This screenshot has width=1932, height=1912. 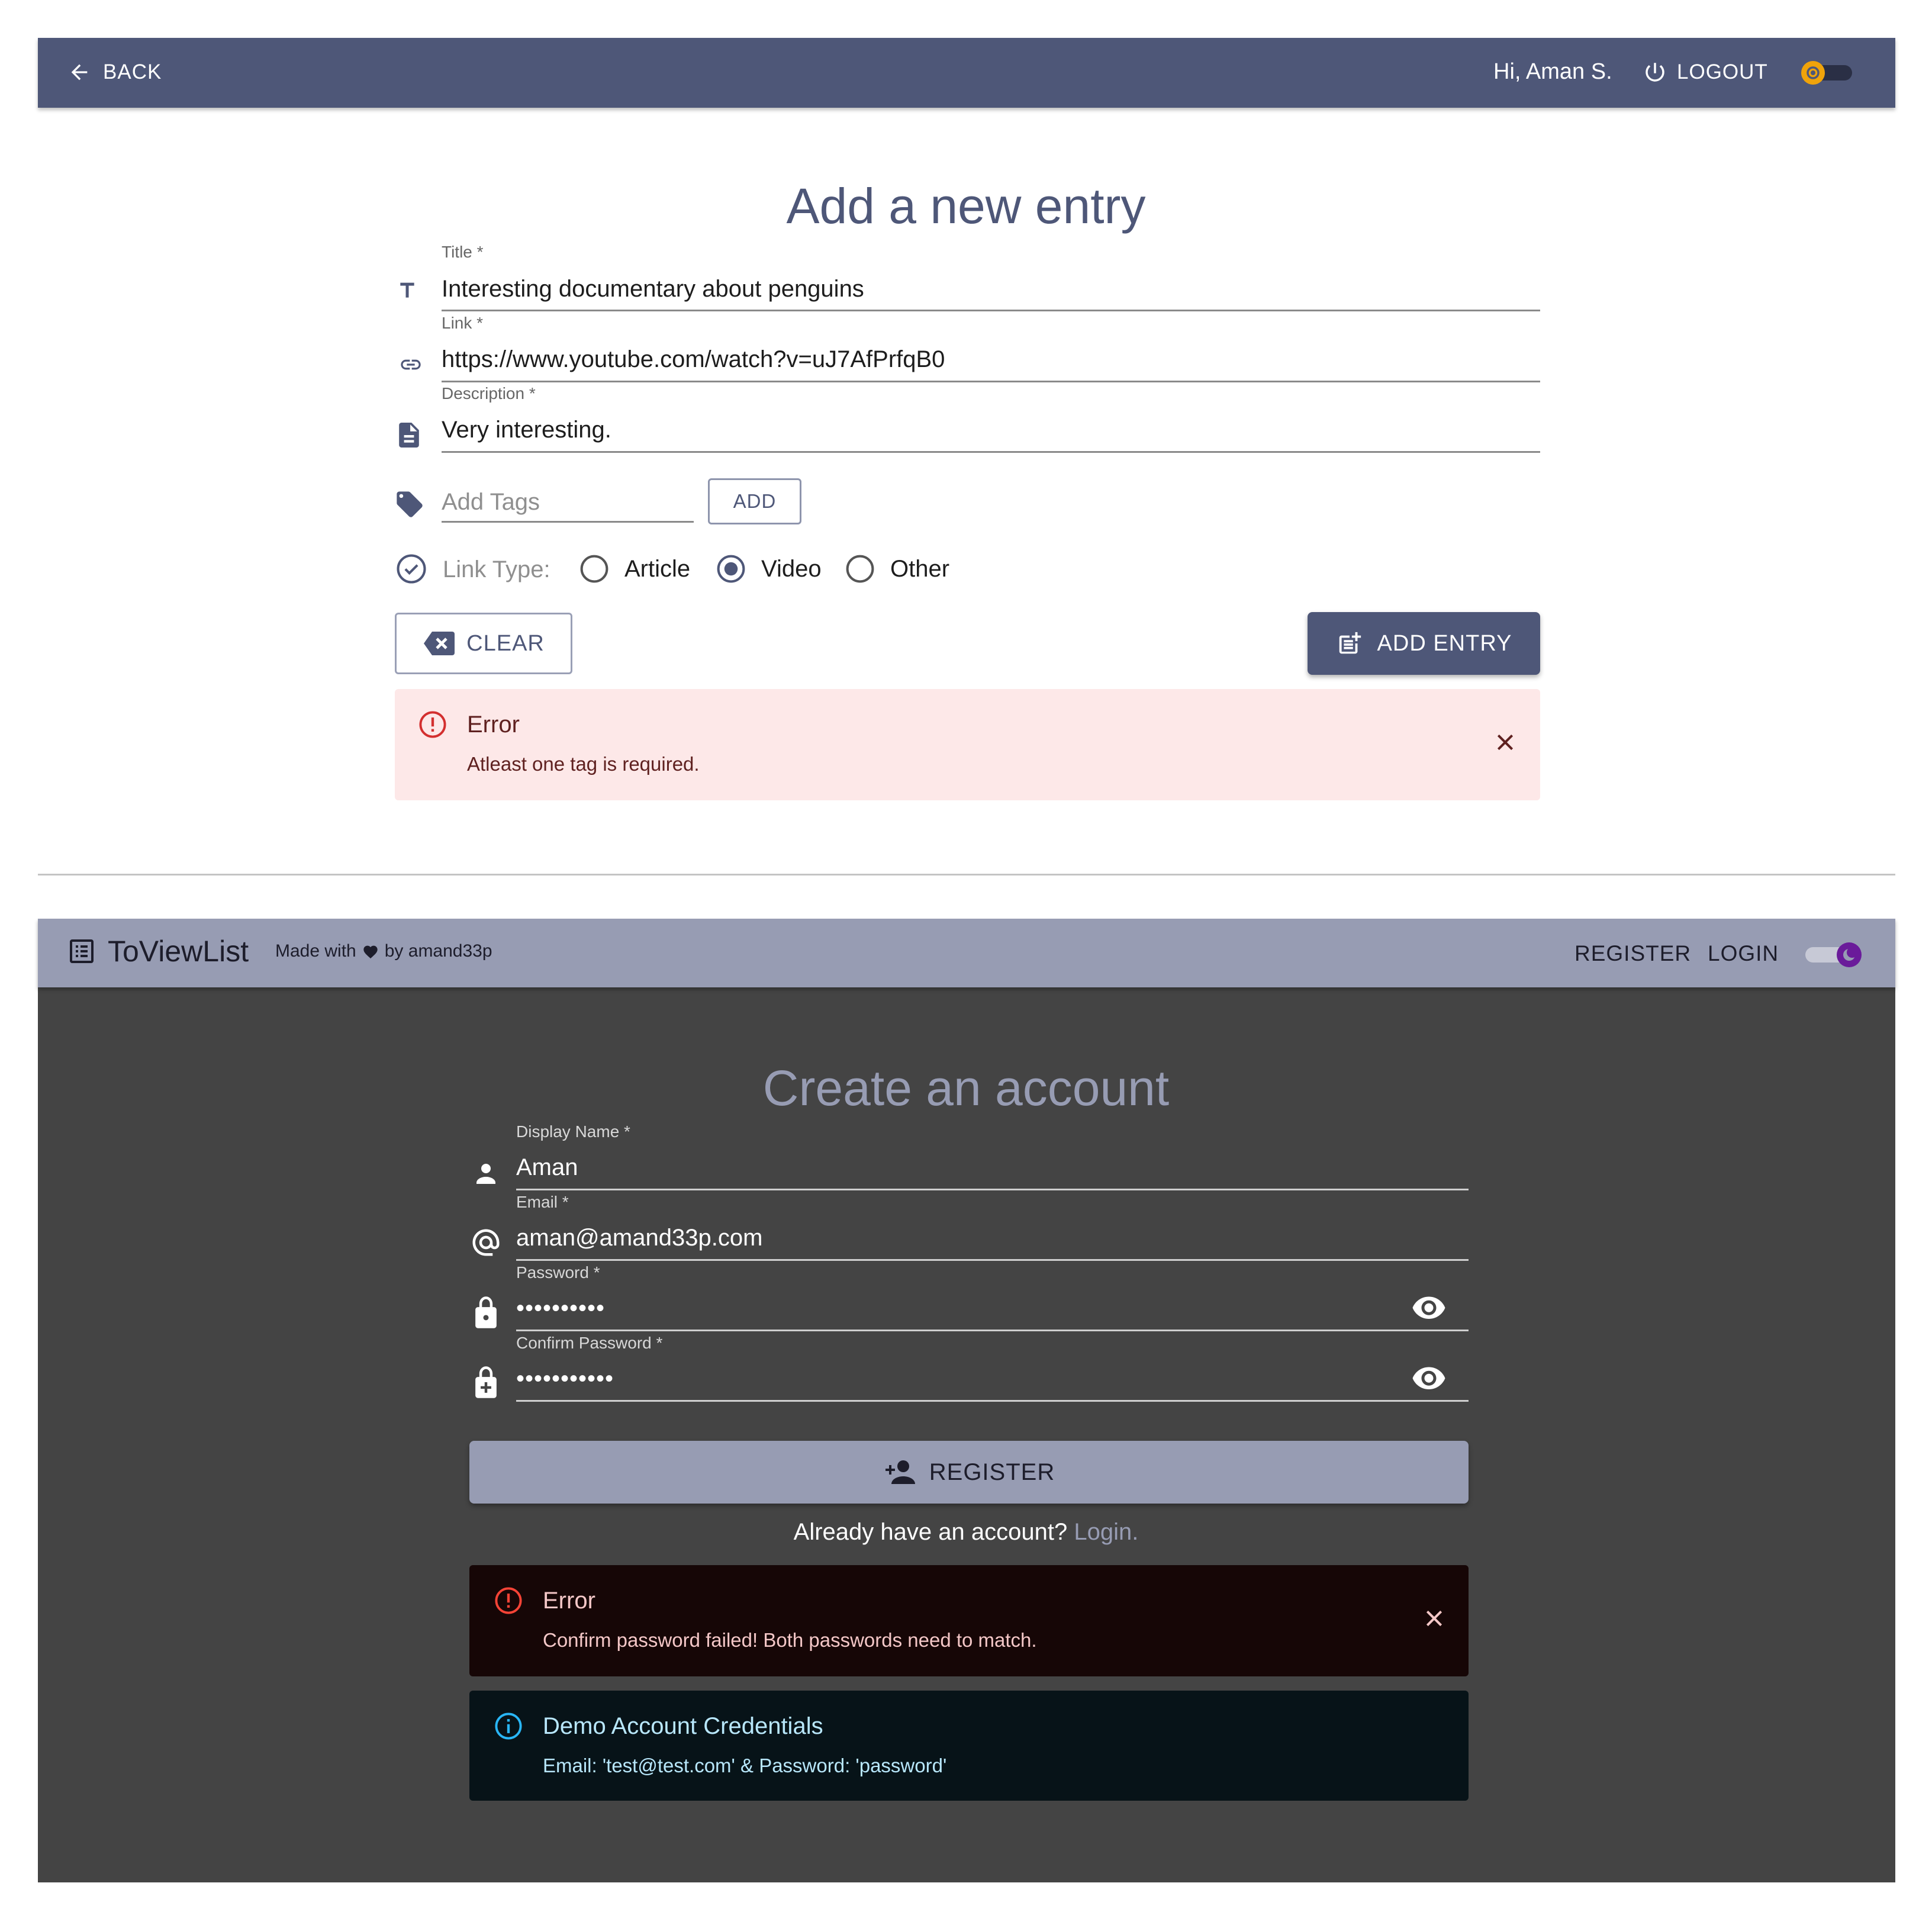 I want to click on description-field-label: Description *, so click(x=489, y=393).